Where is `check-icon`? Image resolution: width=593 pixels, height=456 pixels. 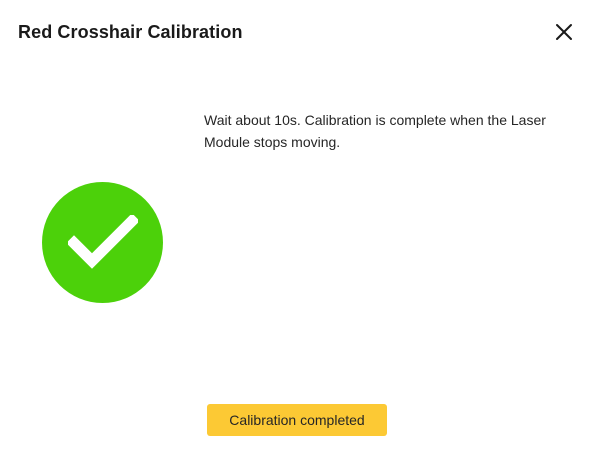
check-icon is located at coordinates (102, 241).